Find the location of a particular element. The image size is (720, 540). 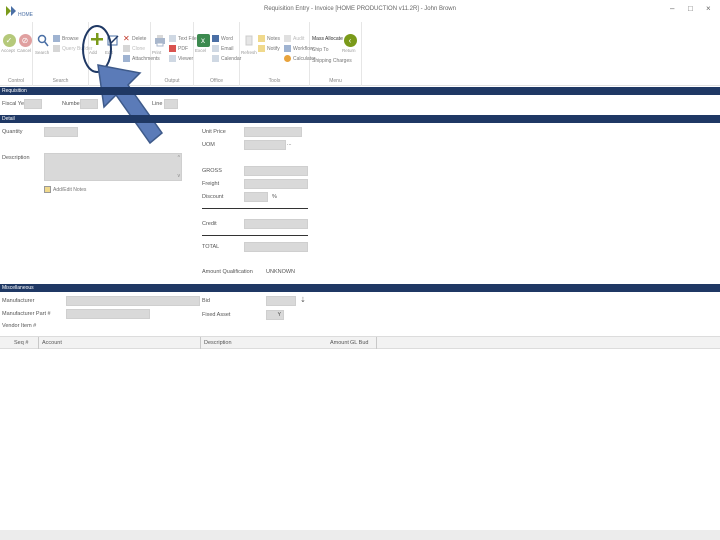

logo-text: HOME is located at coordinates (25, 15).